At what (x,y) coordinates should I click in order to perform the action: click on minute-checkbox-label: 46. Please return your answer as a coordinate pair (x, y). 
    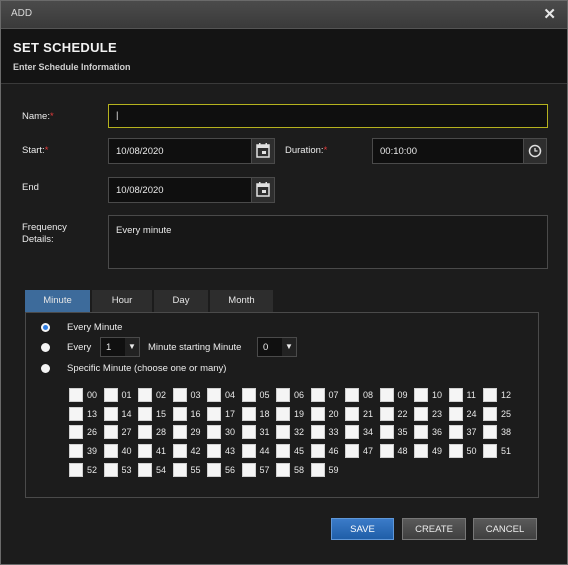
    Looking at the image, I should click on (333, 451).